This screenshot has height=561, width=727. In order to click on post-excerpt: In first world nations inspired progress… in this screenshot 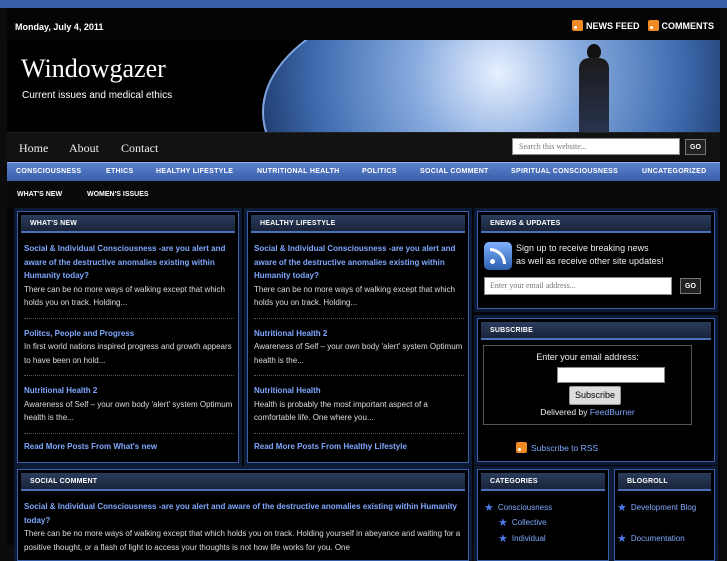, I will do `click(128, 353)`.